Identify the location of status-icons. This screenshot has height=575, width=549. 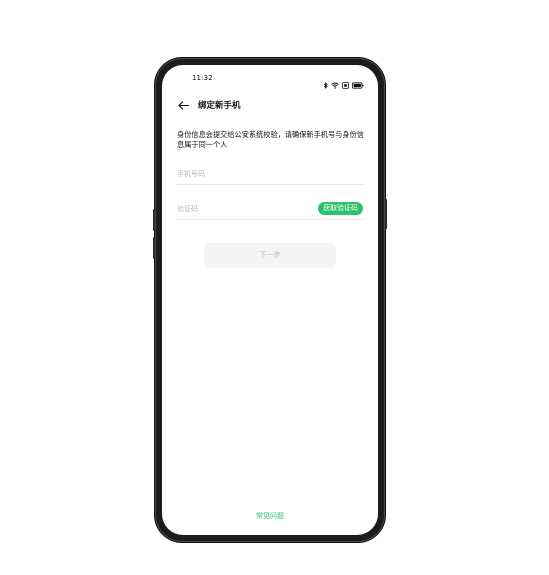
(343, 83).